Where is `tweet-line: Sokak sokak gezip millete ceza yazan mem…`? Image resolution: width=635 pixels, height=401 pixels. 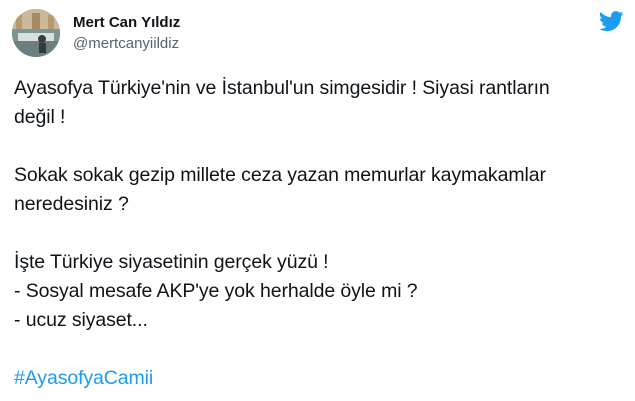 tweet-line: Sokak sokak gezip millete ceza yazan mem… is located at coordinates (280, 175).